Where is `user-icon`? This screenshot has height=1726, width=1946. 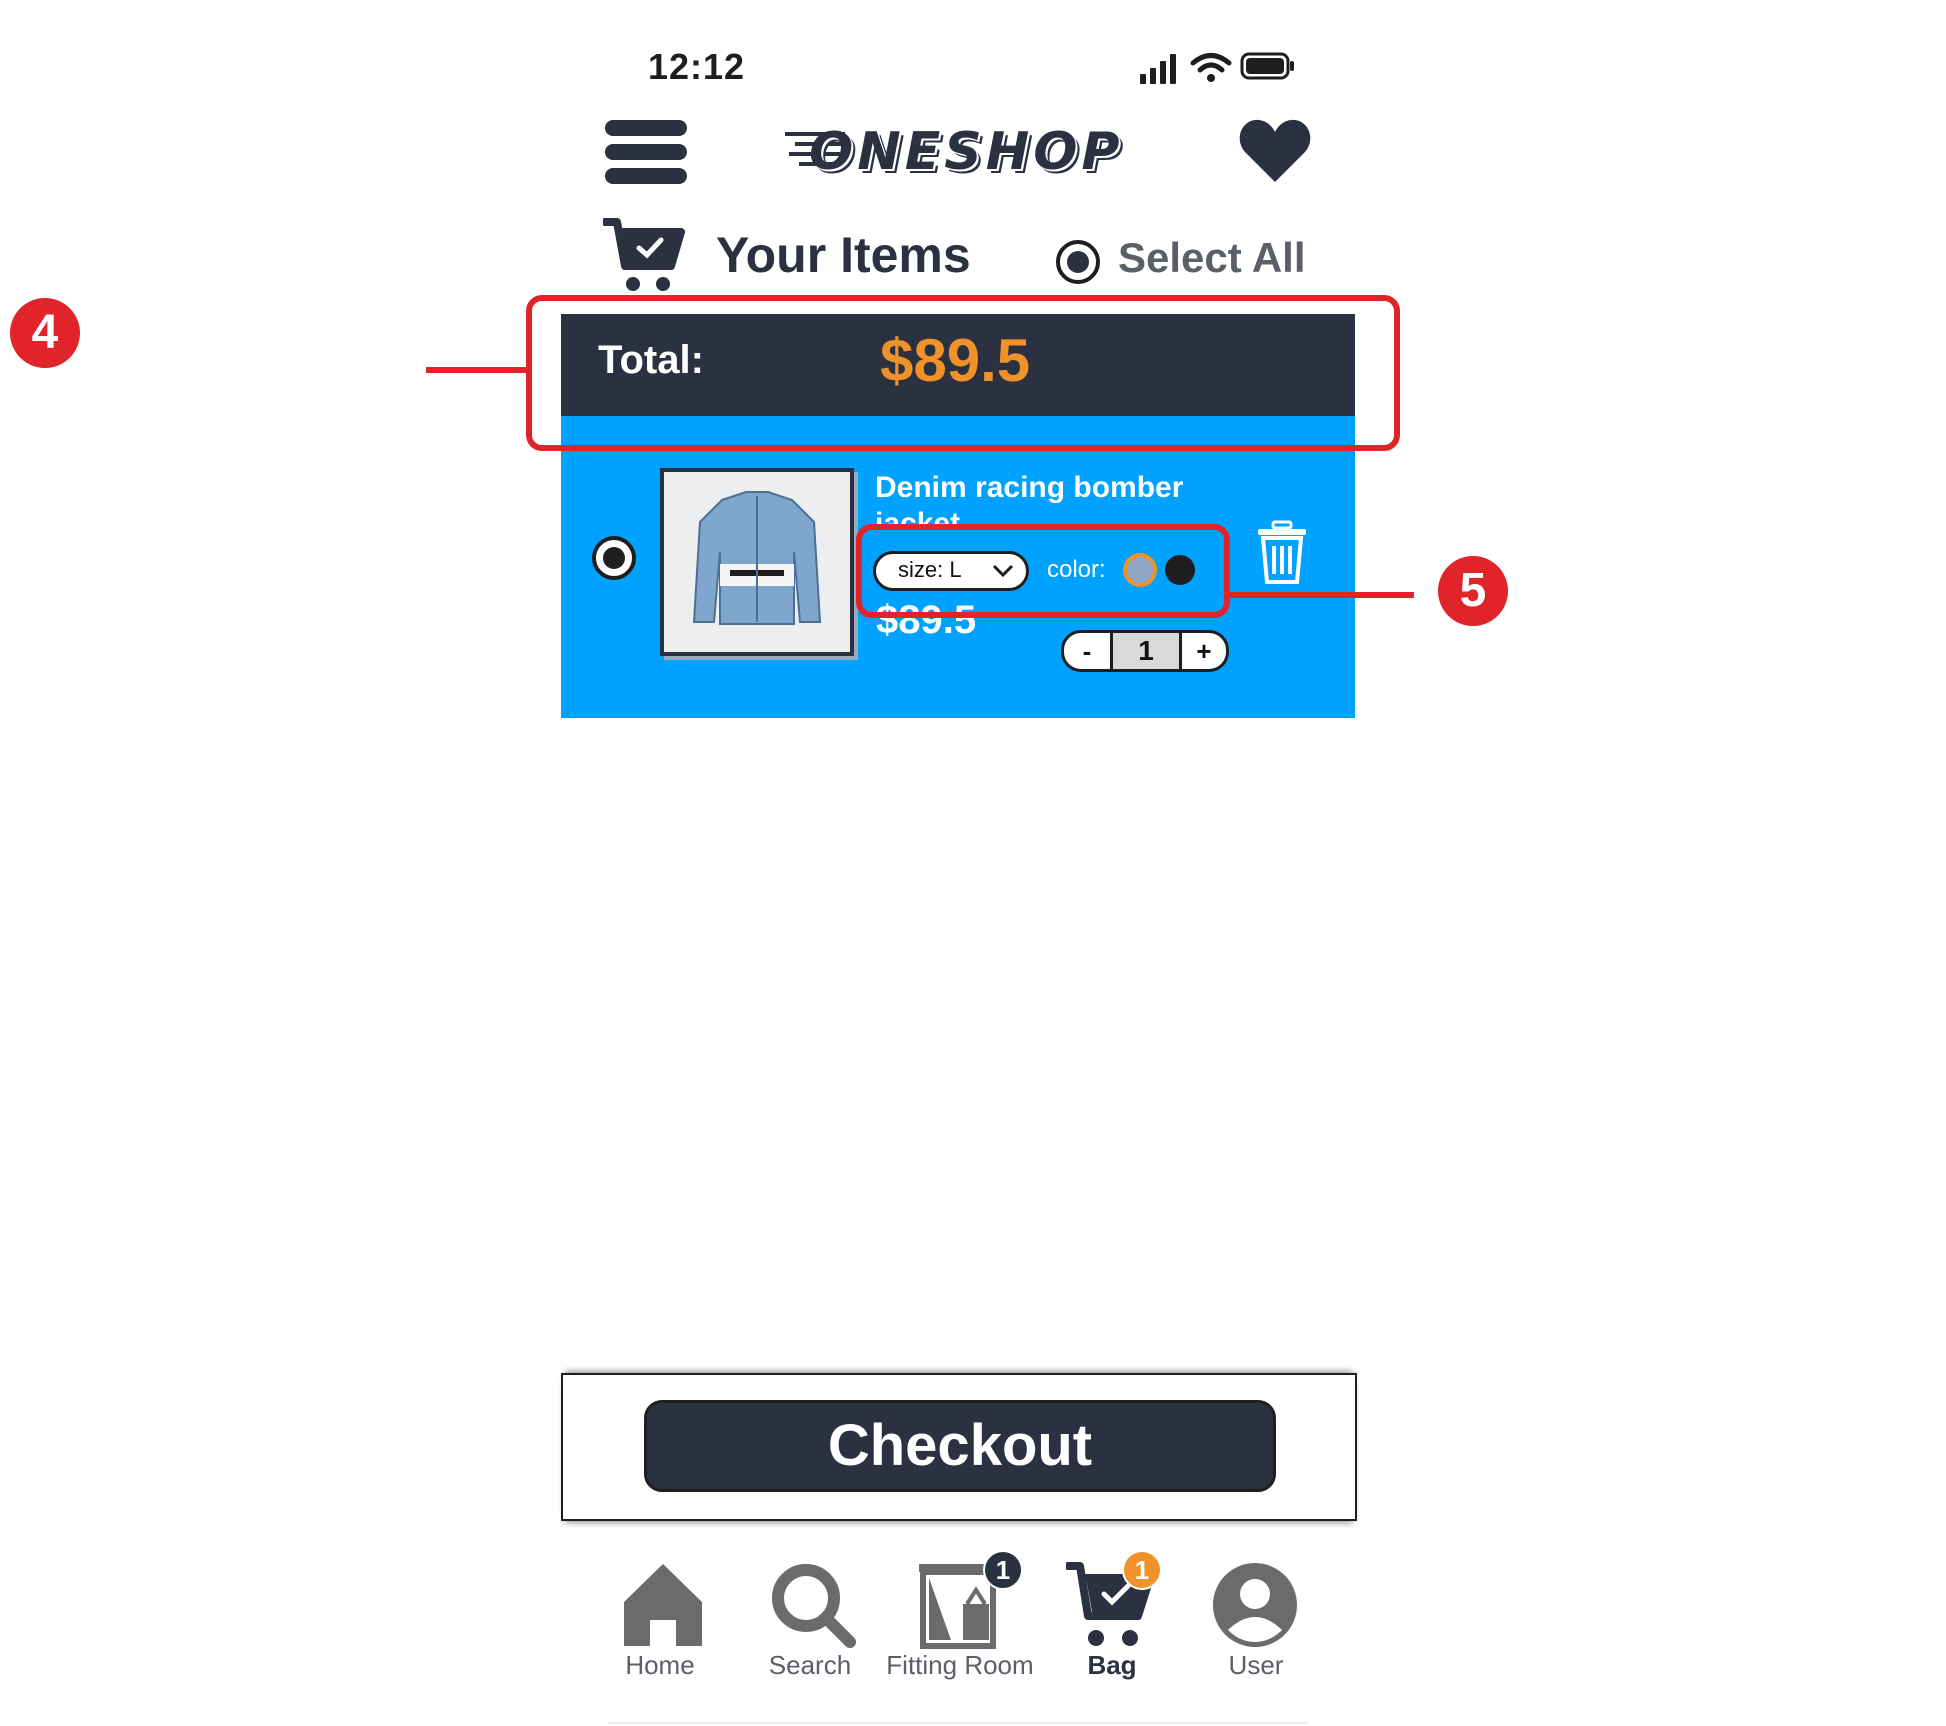 user-icon is located at coordinates (1255, 1605).